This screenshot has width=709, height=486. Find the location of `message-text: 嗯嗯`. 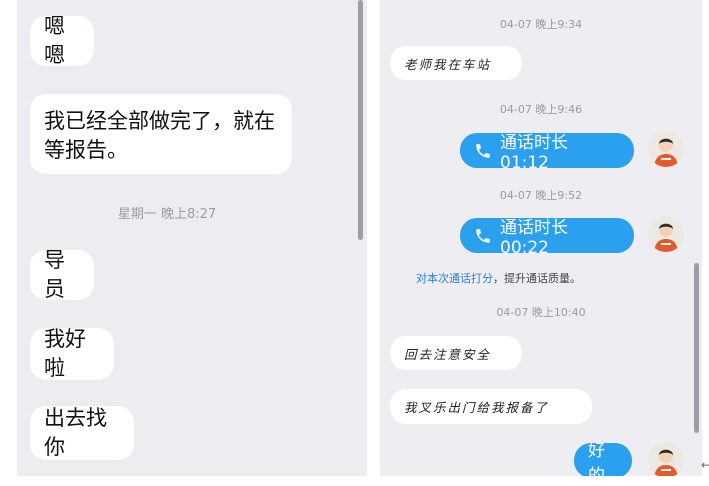

message-text: 嗯嗯 is located at coordinates (54, 40).